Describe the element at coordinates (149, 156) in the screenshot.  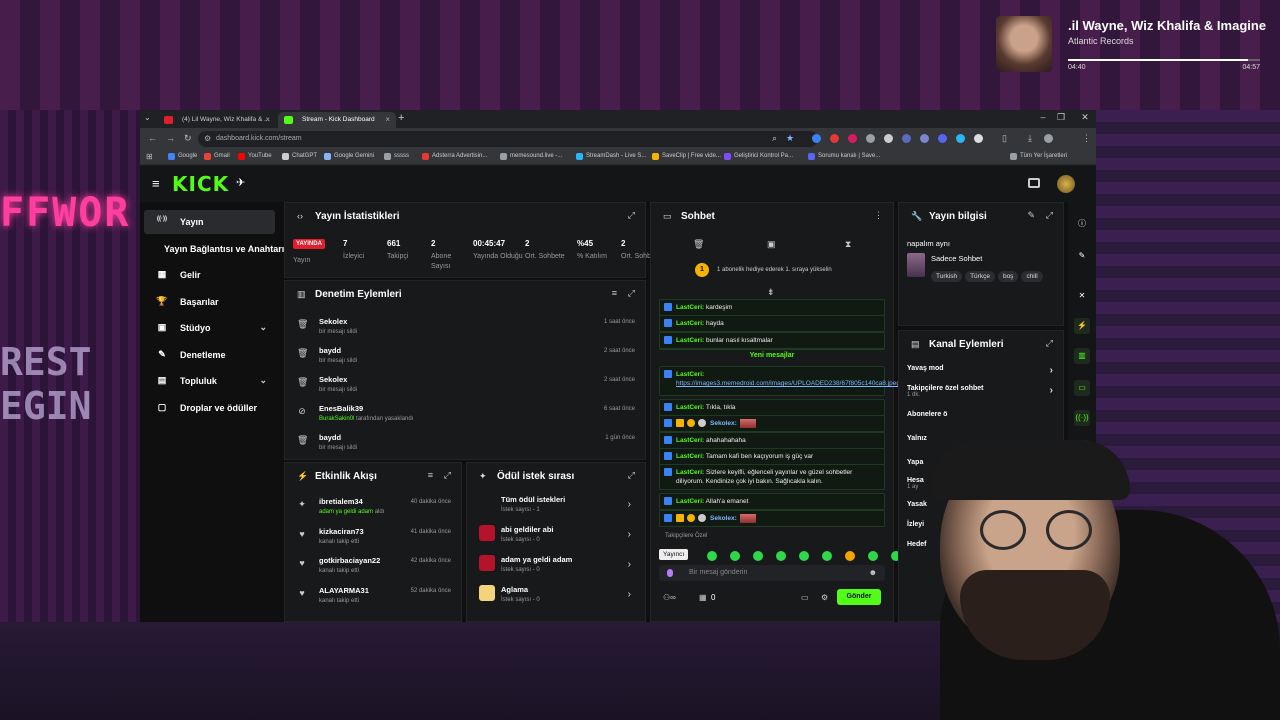
I see `apps-icon: ⊞` at that location.